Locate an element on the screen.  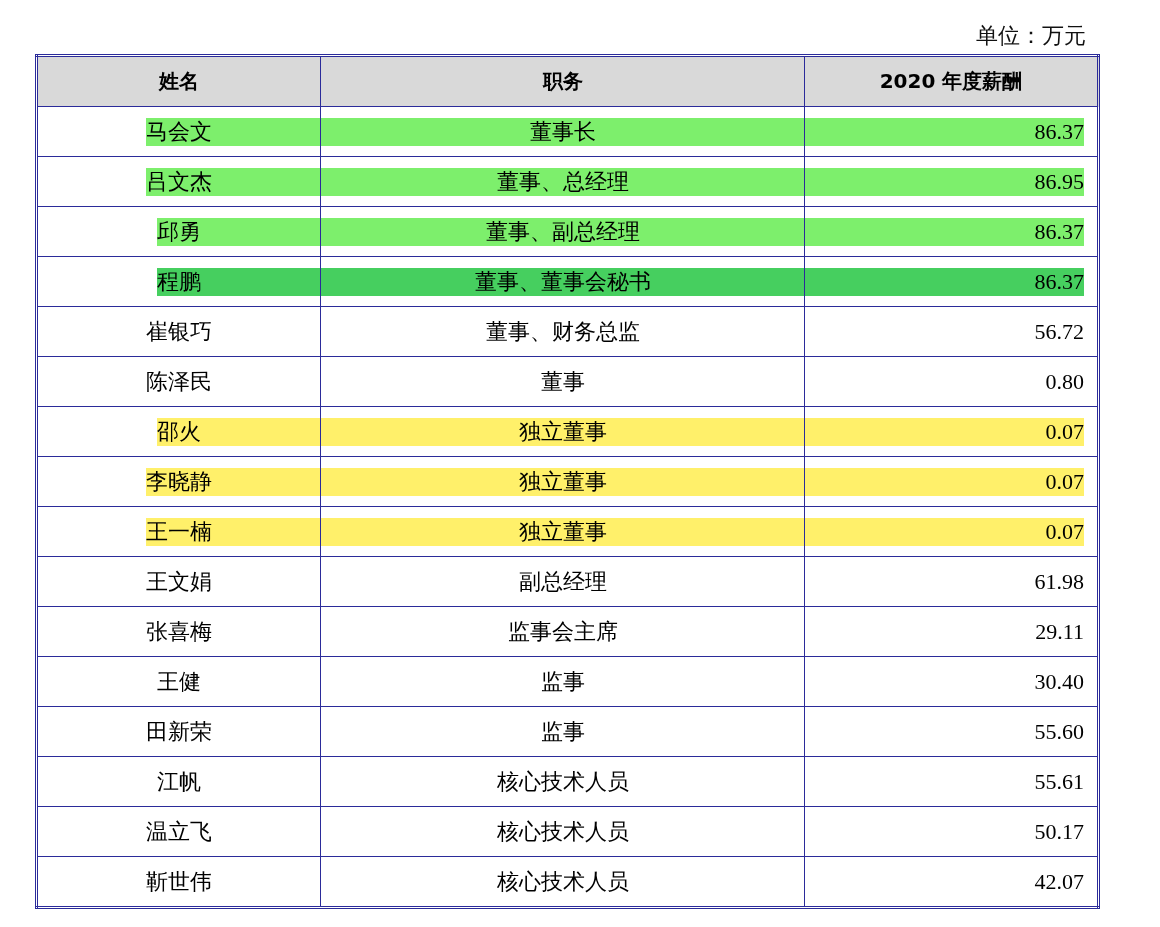
table-cell-text: 董事、副总经理 is located at coordinates (562, 231).